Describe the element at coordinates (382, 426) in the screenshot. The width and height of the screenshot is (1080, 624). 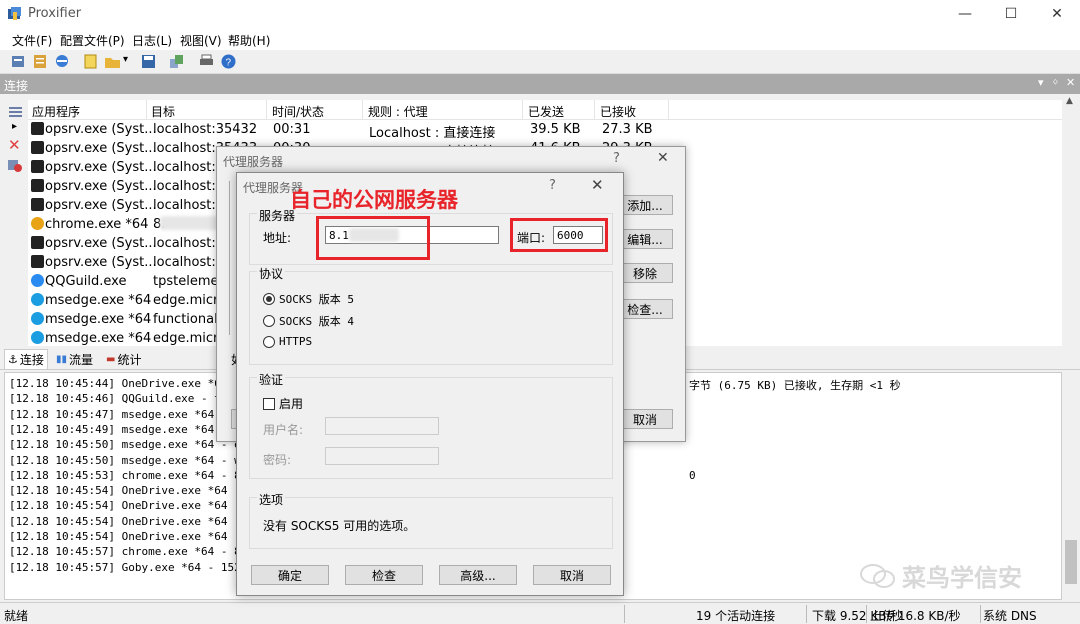
I see `username-input` at that location.